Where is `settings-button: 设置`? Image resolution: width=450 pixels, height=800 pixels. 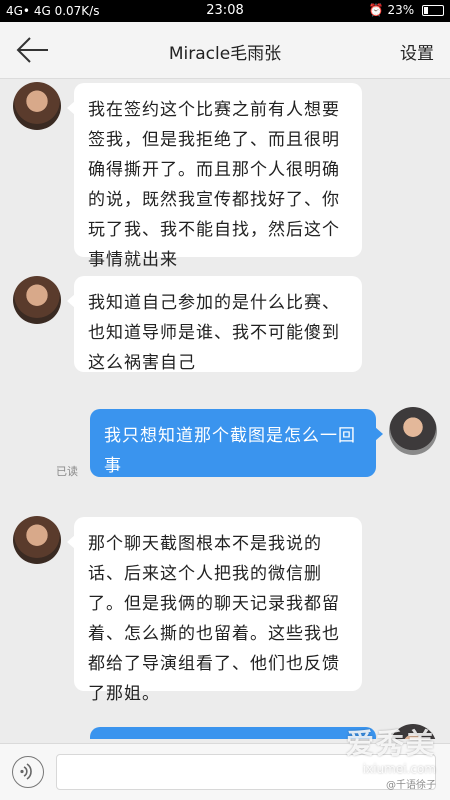
settings-button: 设置 is located at coordinates (417, 51).